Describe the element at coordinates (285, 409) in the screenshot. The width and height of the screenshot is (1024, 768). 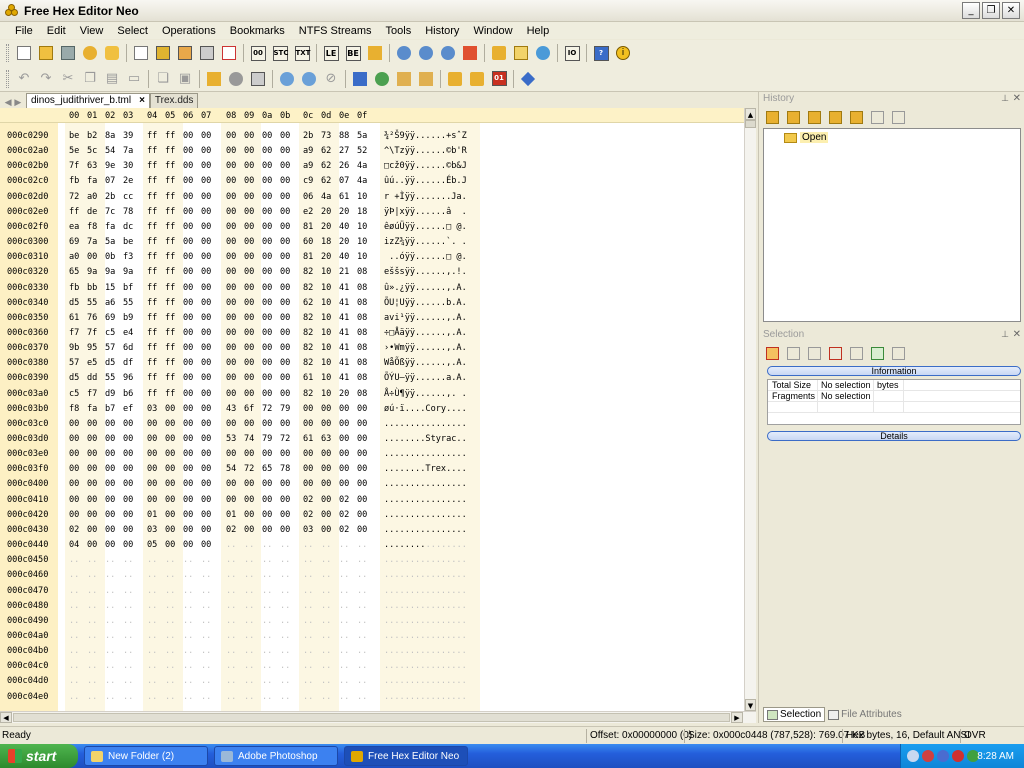
I see `hex-byte: 79` at that location.